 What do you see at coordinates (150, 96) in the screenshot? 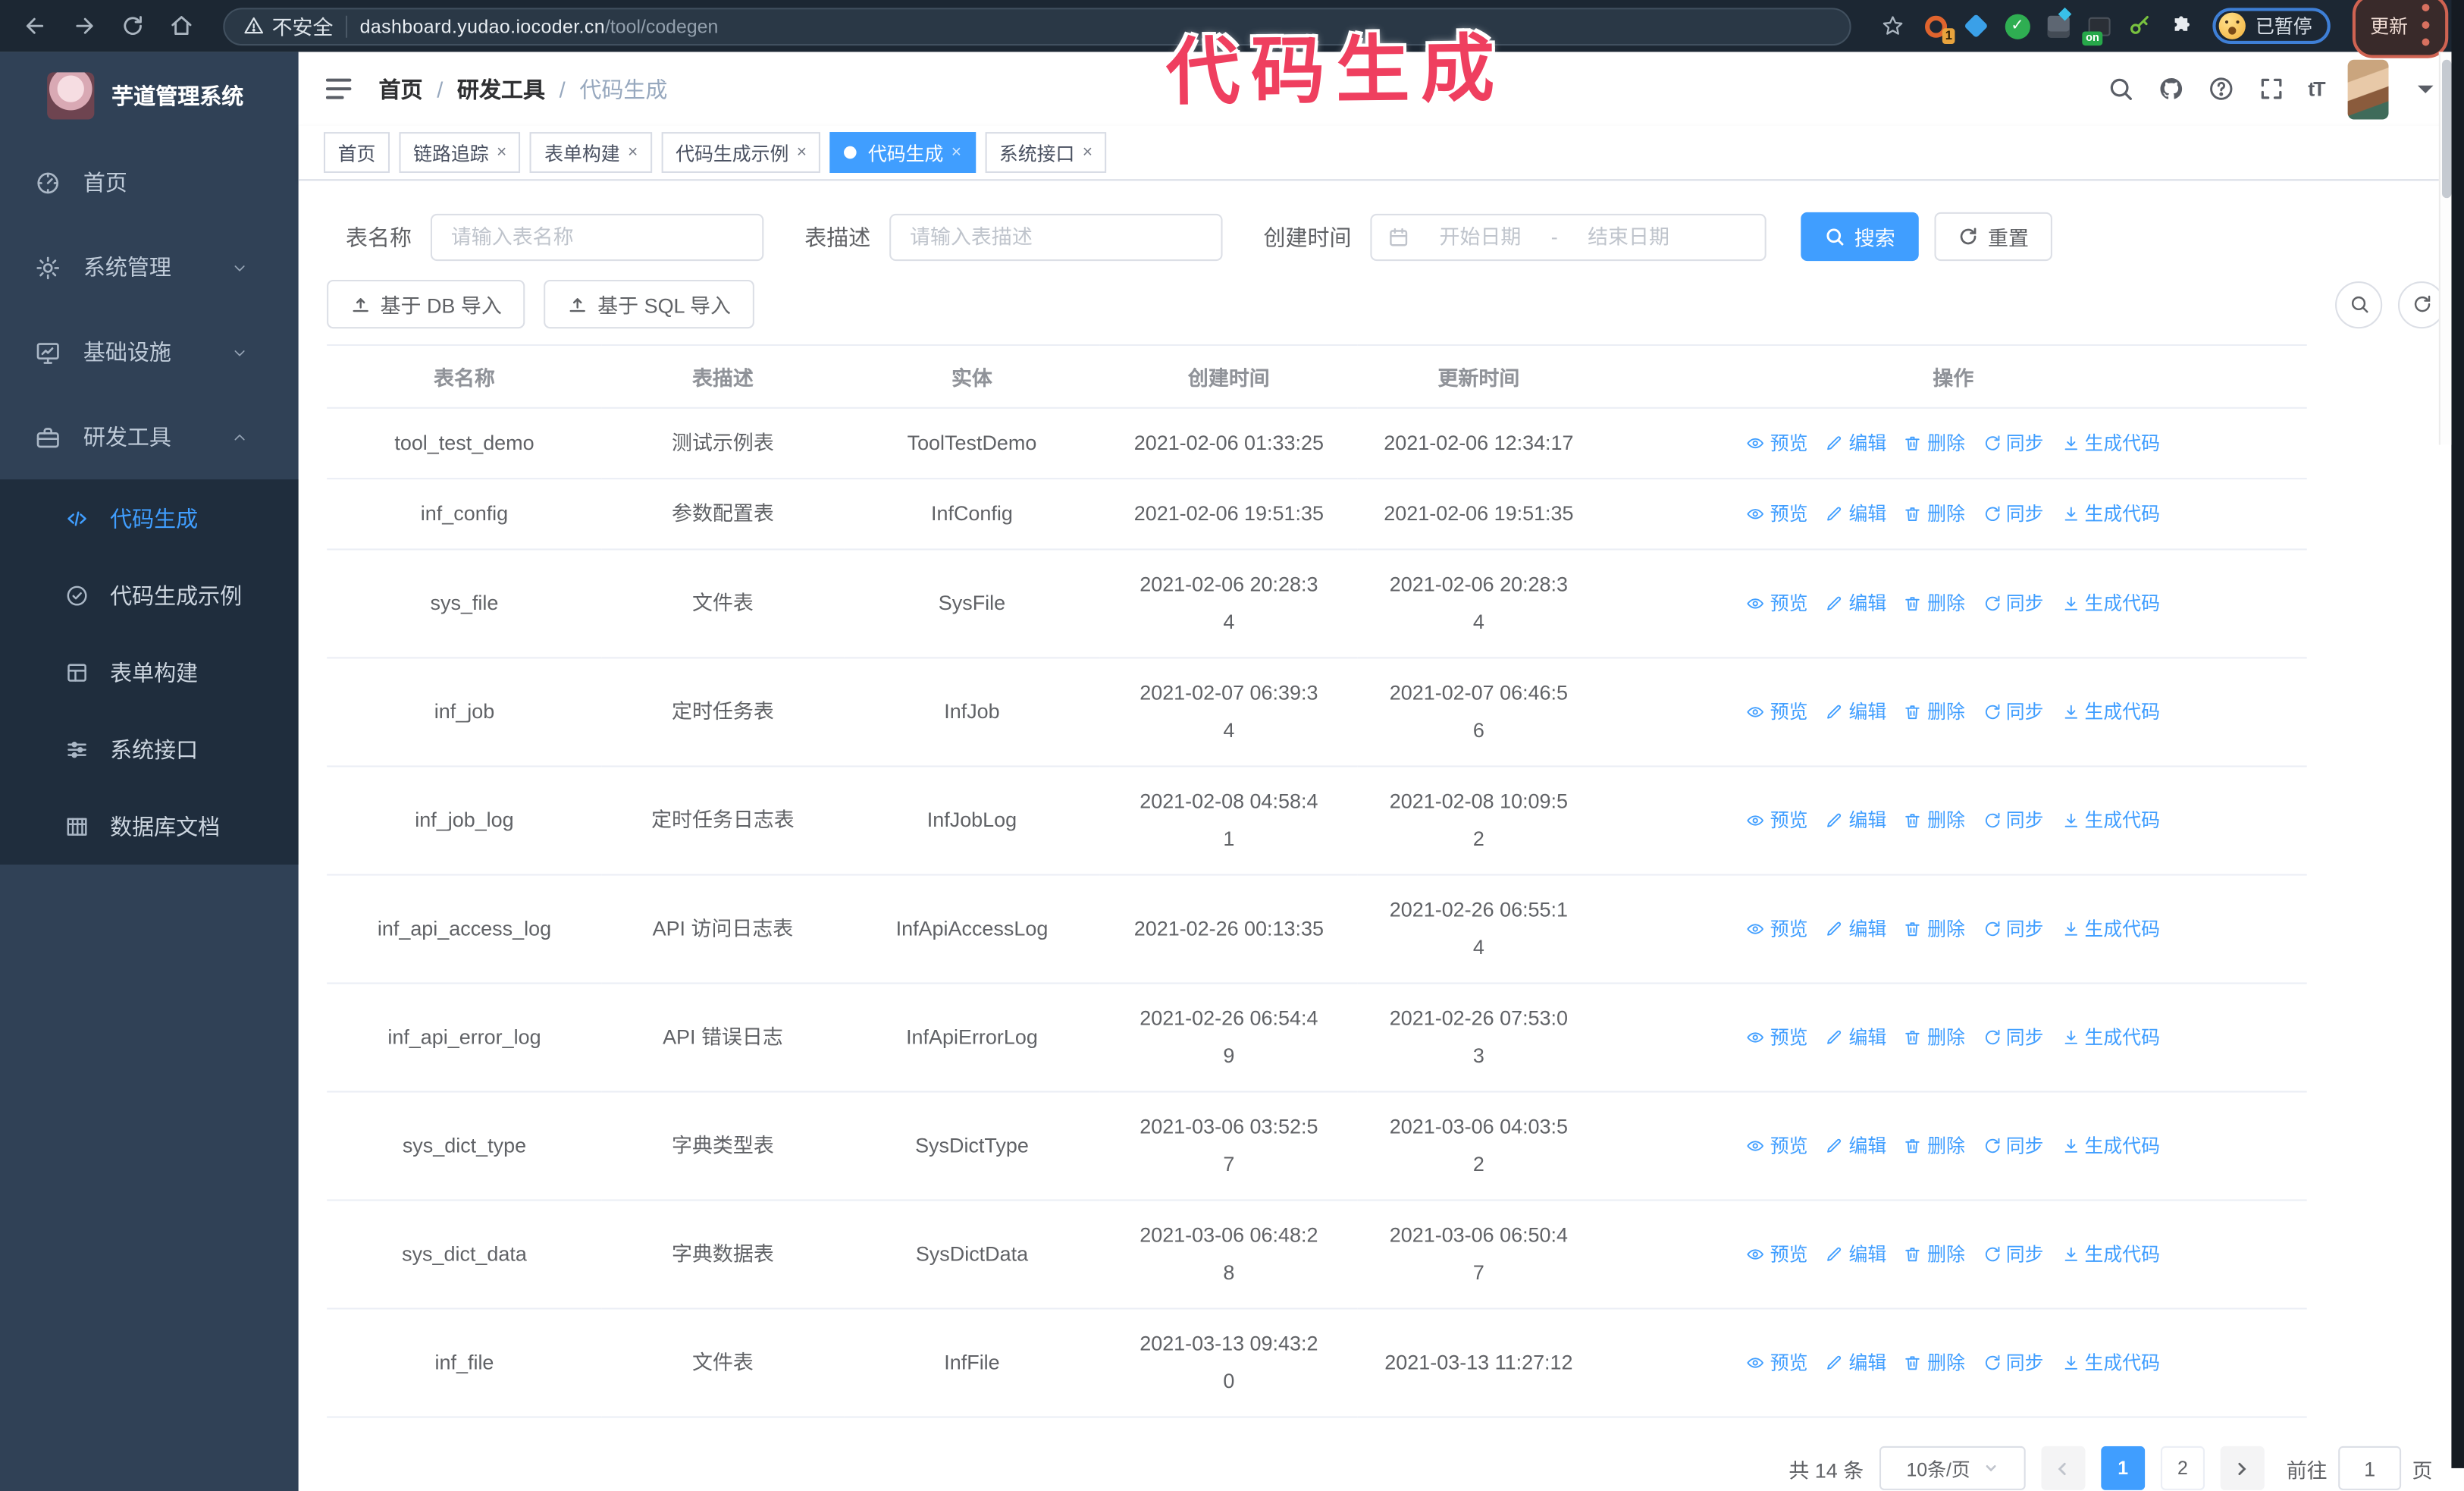
I see `sidebar-logo: 芋道管理系统` at bounding box center [150, 96].